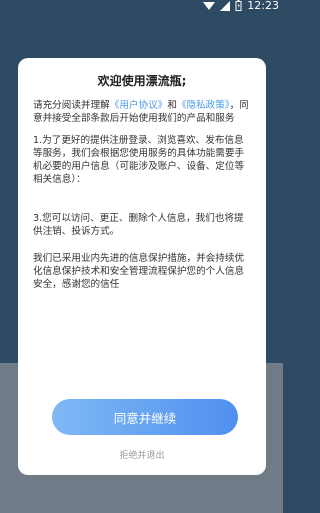  Describe the element at coordinates (71, 105) in the screenshot. I see `intro-text-1: 请充分阅读并理解` at that location.